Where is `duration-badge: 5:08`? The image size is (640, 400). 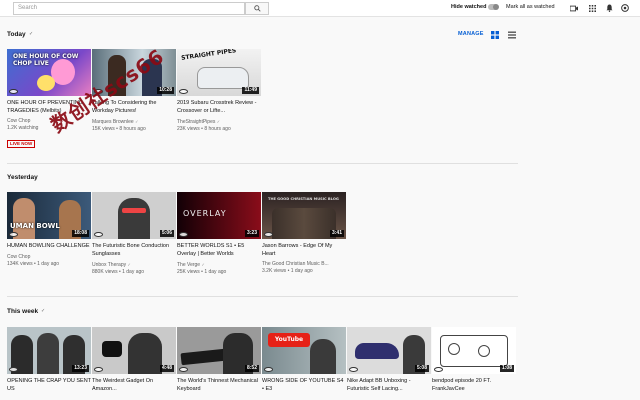 duration-badge: 5:08 is located at coordinates (421, 368).